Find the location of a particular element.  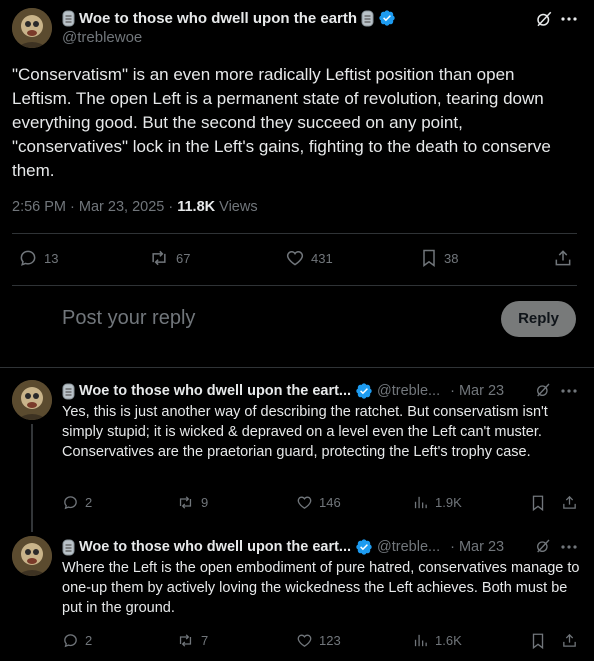

repost-action: 67 is located at coordinates (169, 258).